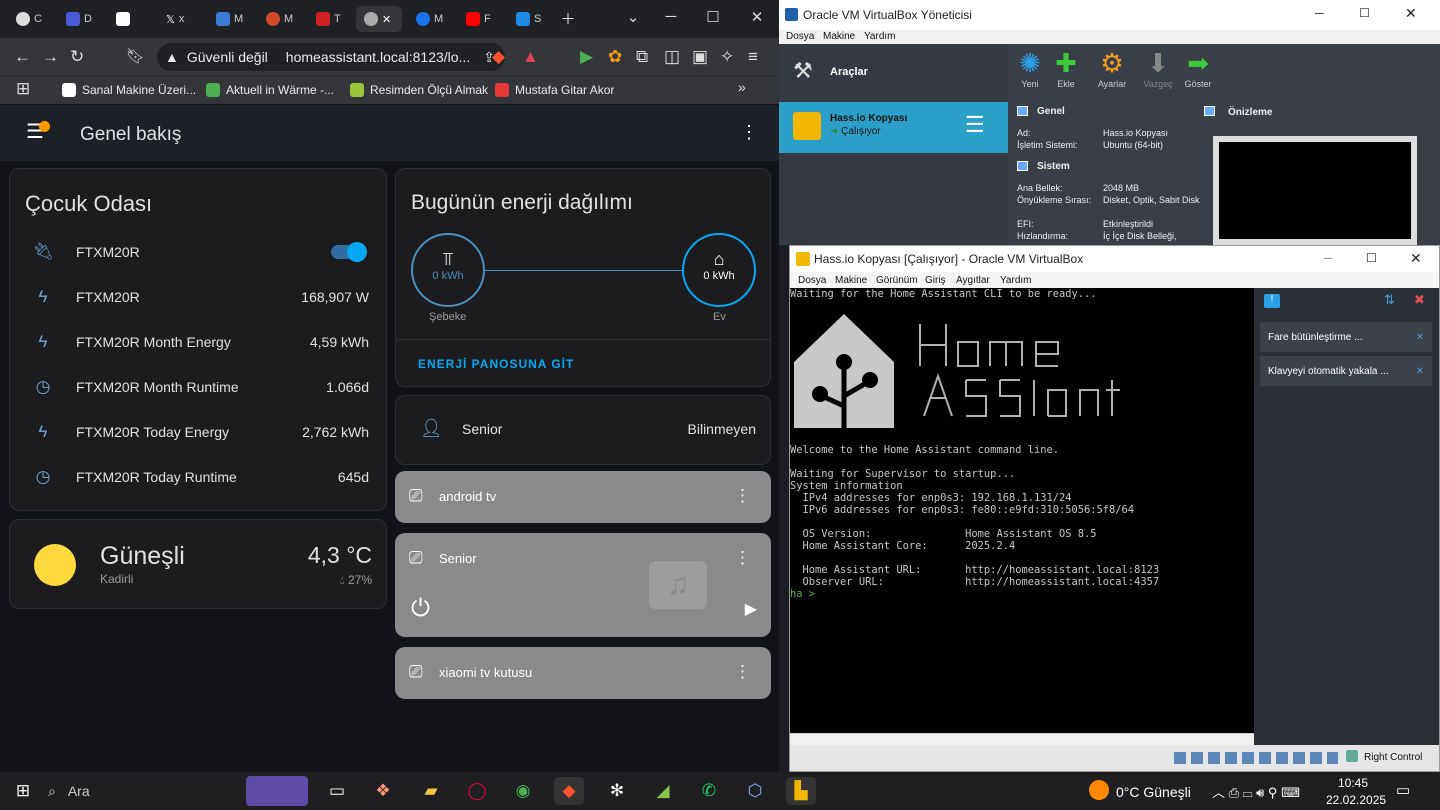 The width and height of the screenshot is (1440, 810). Describe the element at coordinates (1153, 792) in the screenshot. I see `weather-text: 0°C Güneşli` at that location.